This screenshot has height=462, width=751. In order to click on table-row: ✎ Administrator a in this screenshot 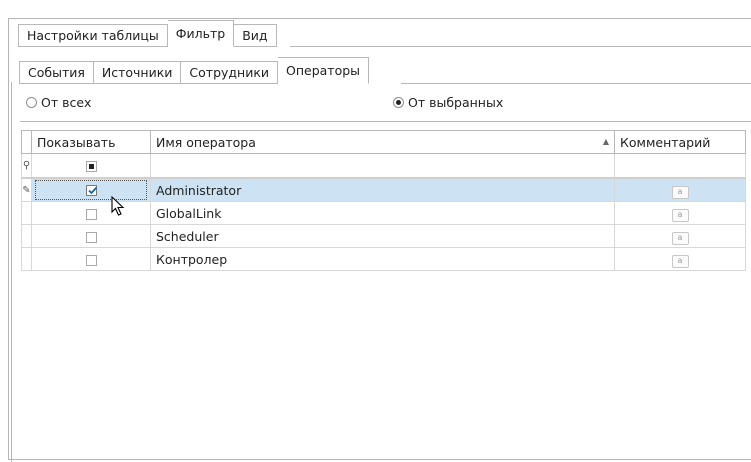, I will do `click(383, 189)`.